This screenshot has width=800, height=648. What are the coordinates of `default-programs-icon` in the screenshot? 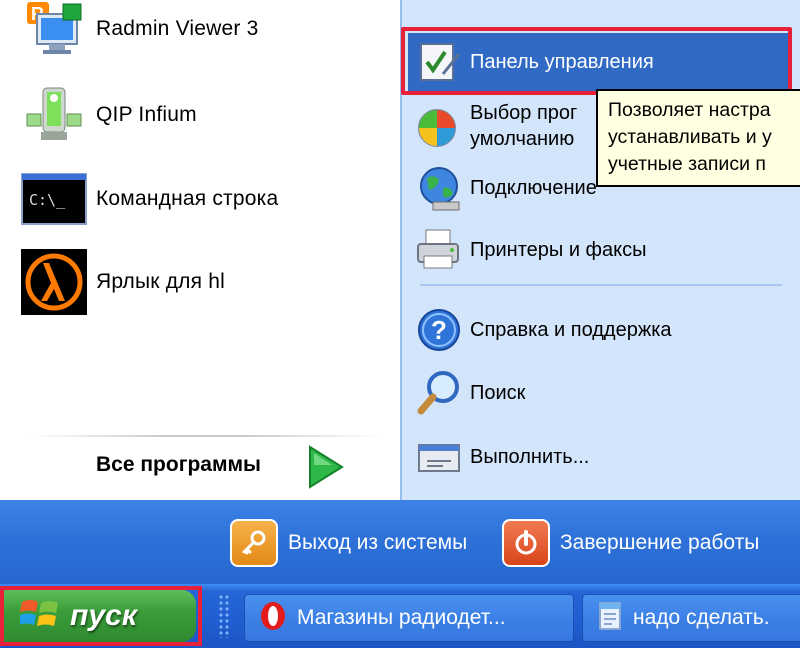 It's located at (439, 126).